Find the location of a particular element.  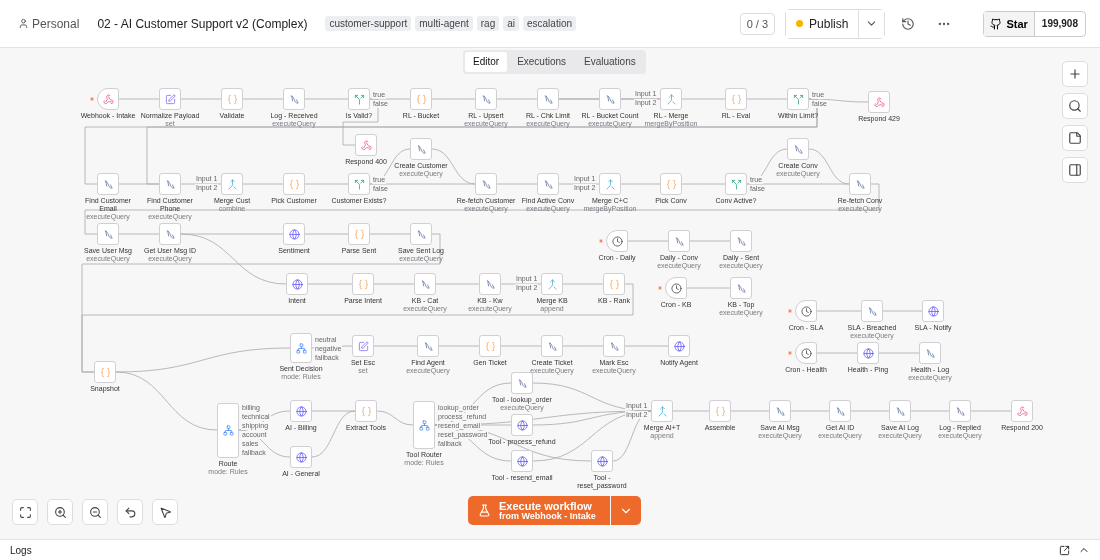

execute-dropdown is located at coordinates (625, 510).